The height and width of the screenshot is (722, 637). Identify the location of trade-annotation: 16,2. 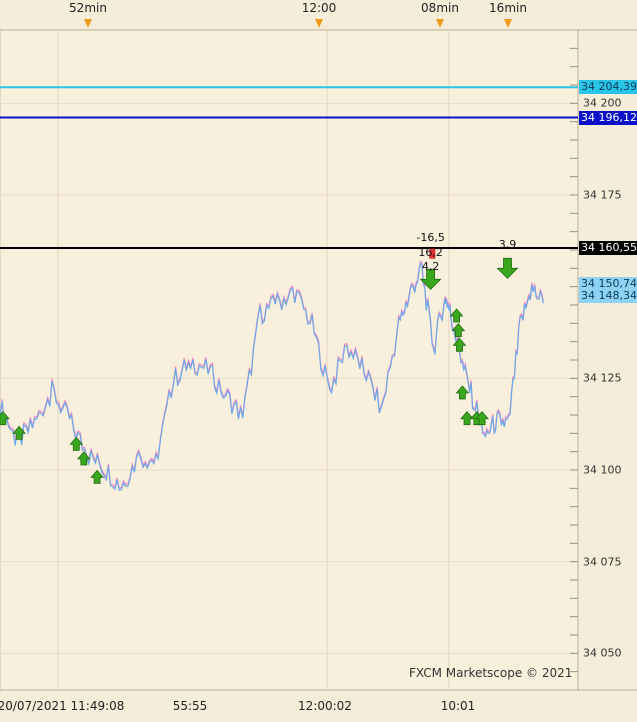
(430, 252).